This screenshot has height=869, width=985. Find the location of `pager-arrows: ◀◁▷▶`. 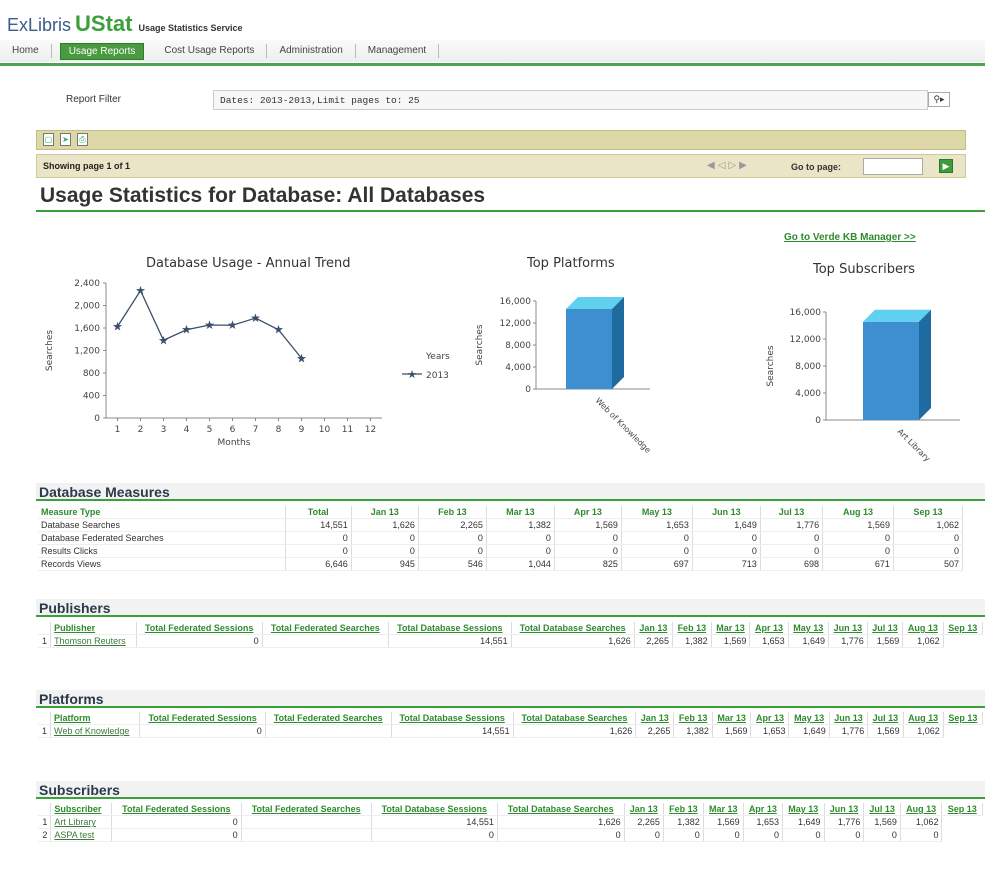

pager-arrows: ◀◁▷▶ is located at coordinates (728, 165).